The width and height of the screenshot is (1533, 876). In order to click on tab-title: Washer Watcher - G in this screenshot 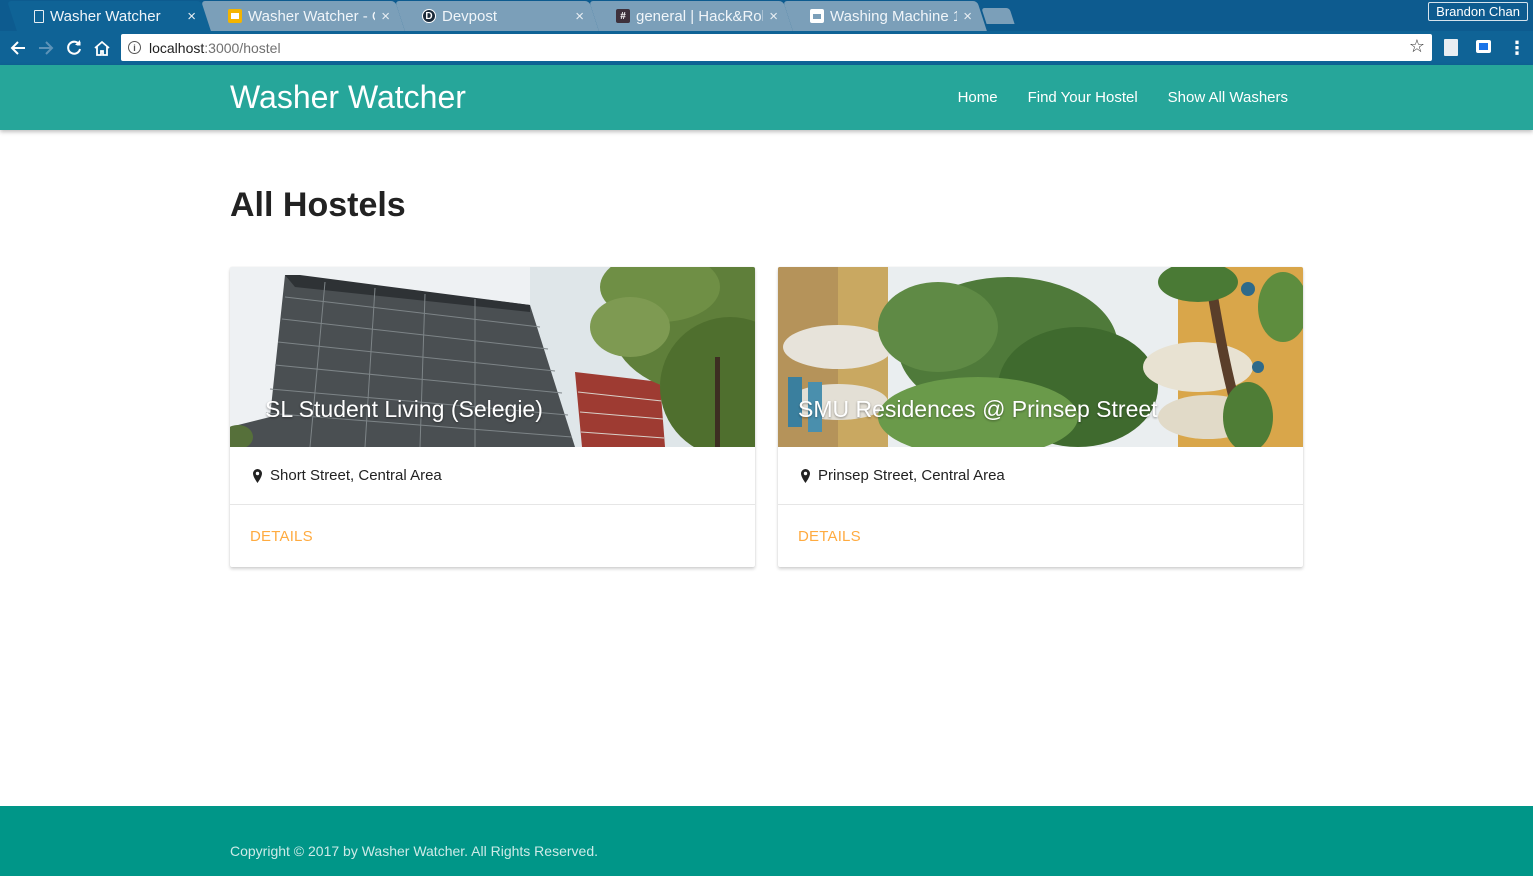, I will do `click(312, 16)`.